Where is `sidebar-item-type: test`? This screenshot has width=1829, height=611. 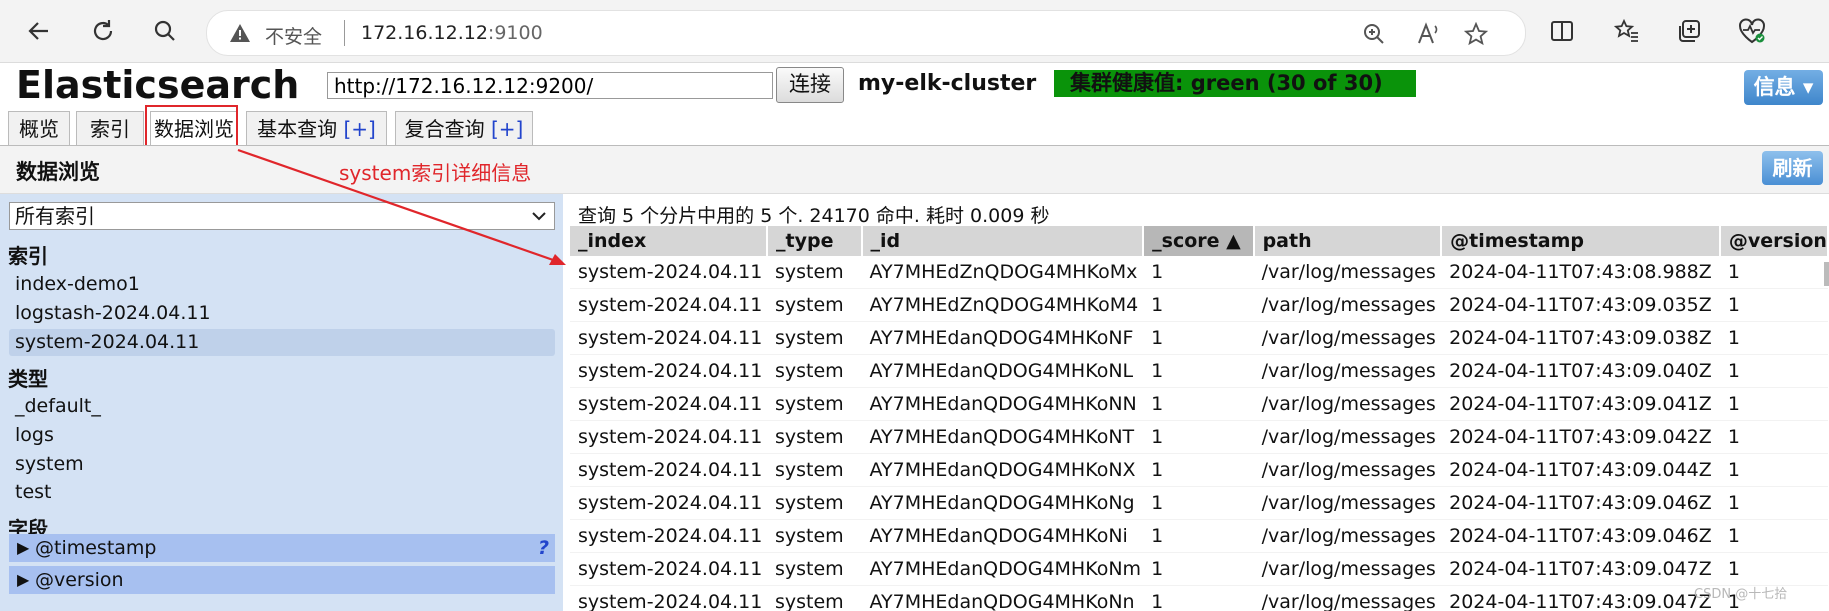 sidebar-item-type: test is located at coordinates (282, 492).